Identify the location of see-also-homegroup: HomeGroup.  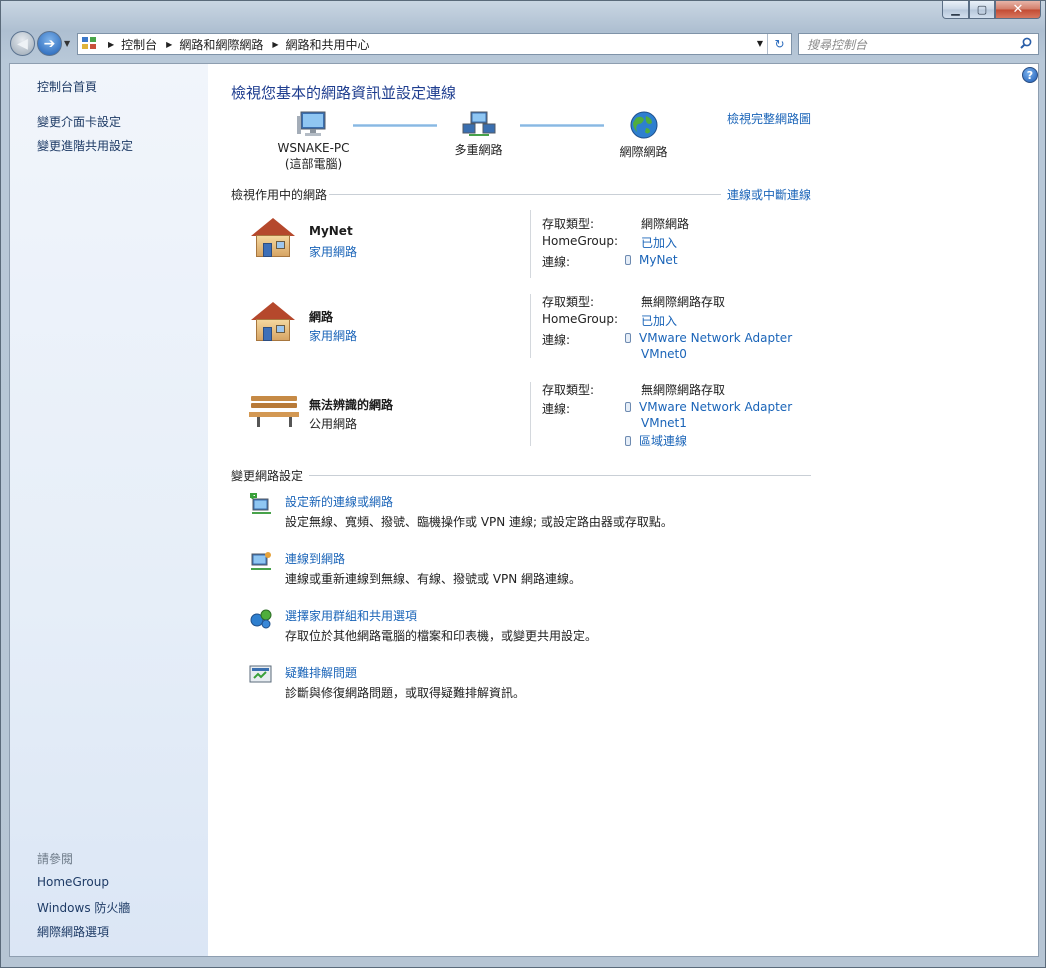
(73, 882).